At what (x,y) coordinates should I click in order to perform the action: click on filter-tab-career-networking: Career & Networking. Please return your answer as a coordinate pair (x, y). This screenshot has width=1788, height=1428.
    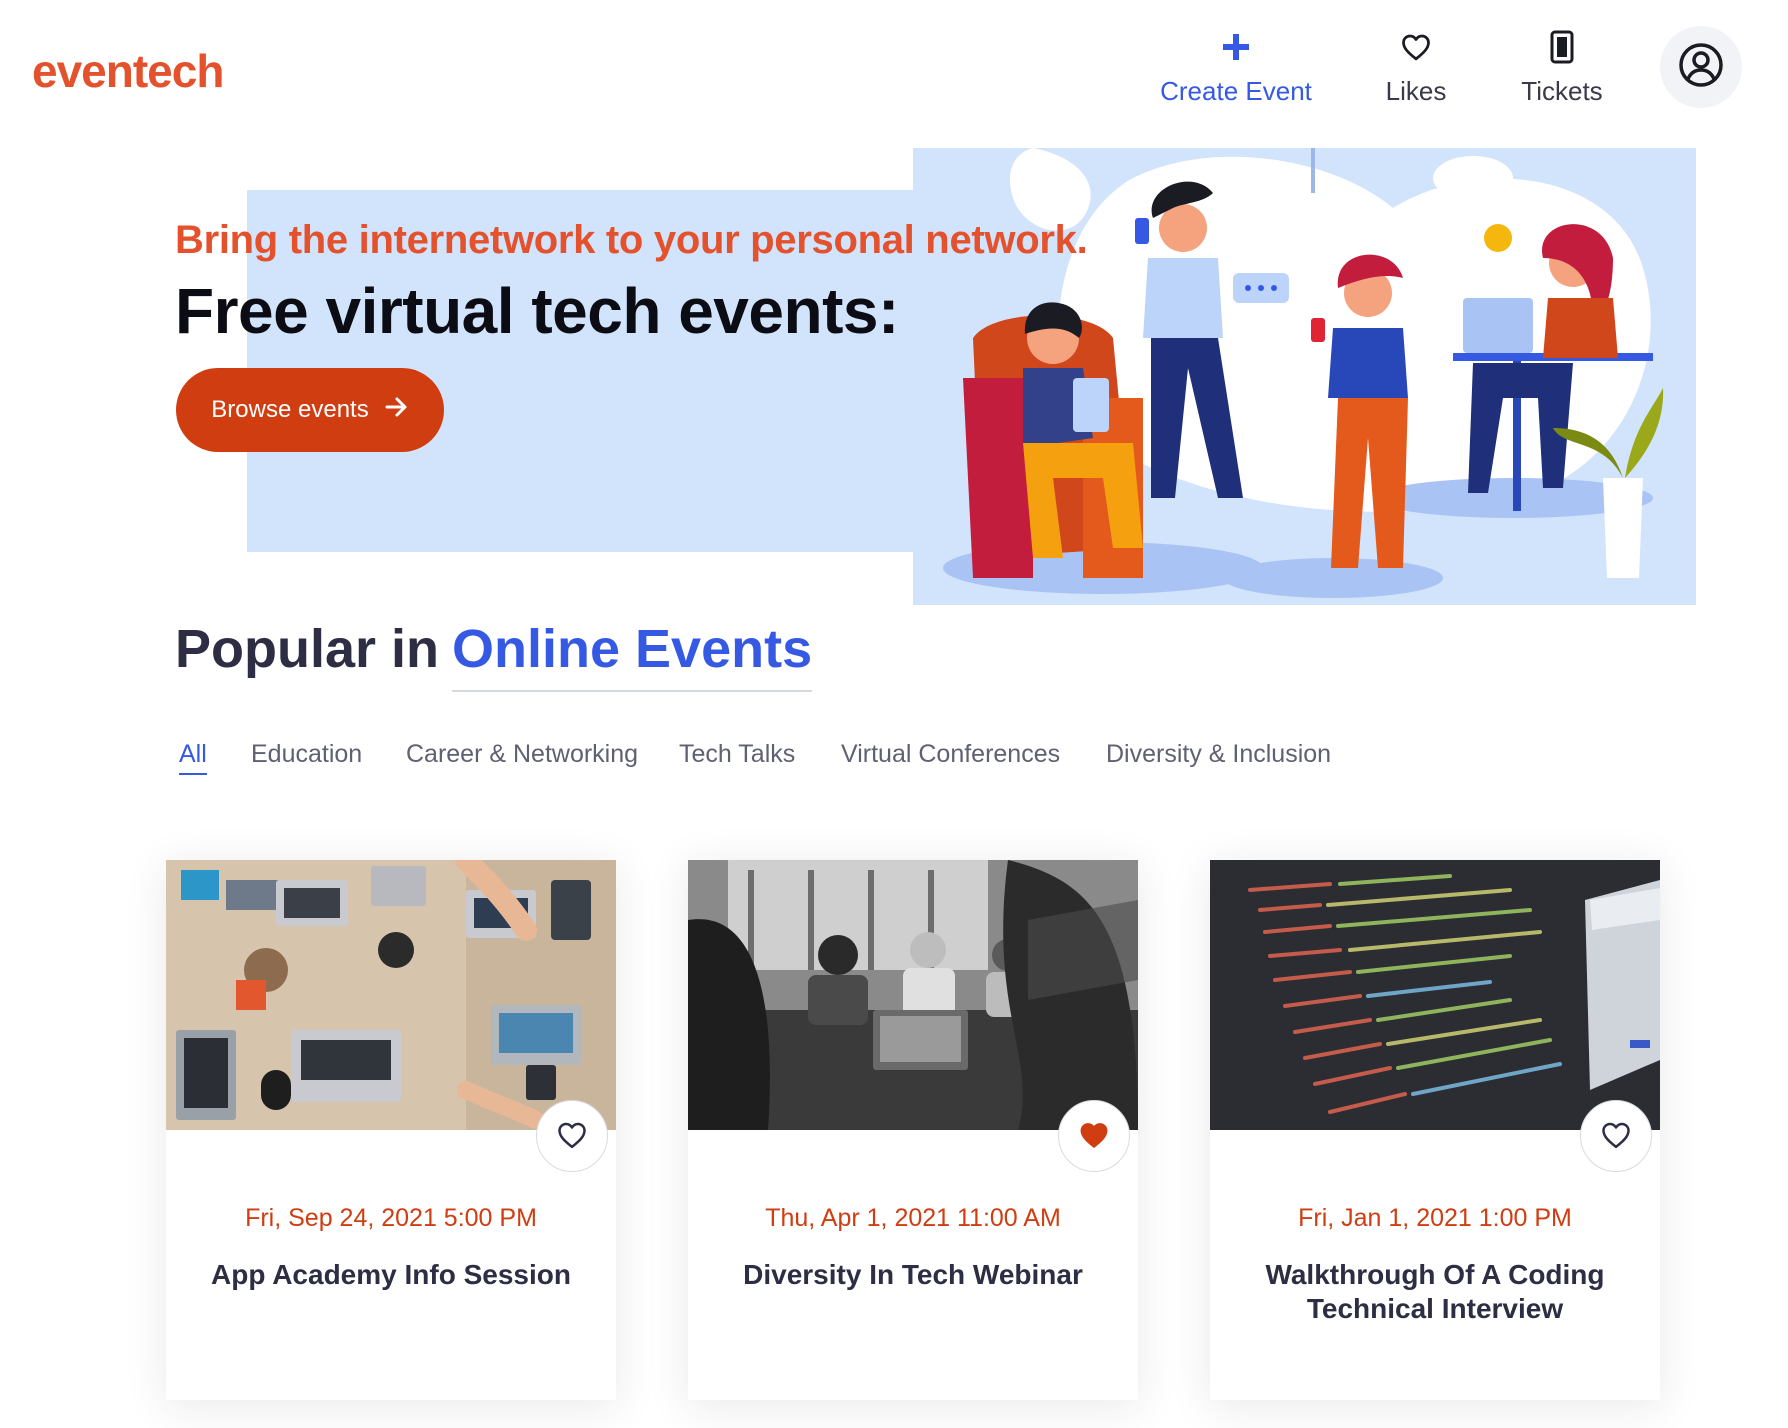
    Looking at the image, I should click on (522, 756).